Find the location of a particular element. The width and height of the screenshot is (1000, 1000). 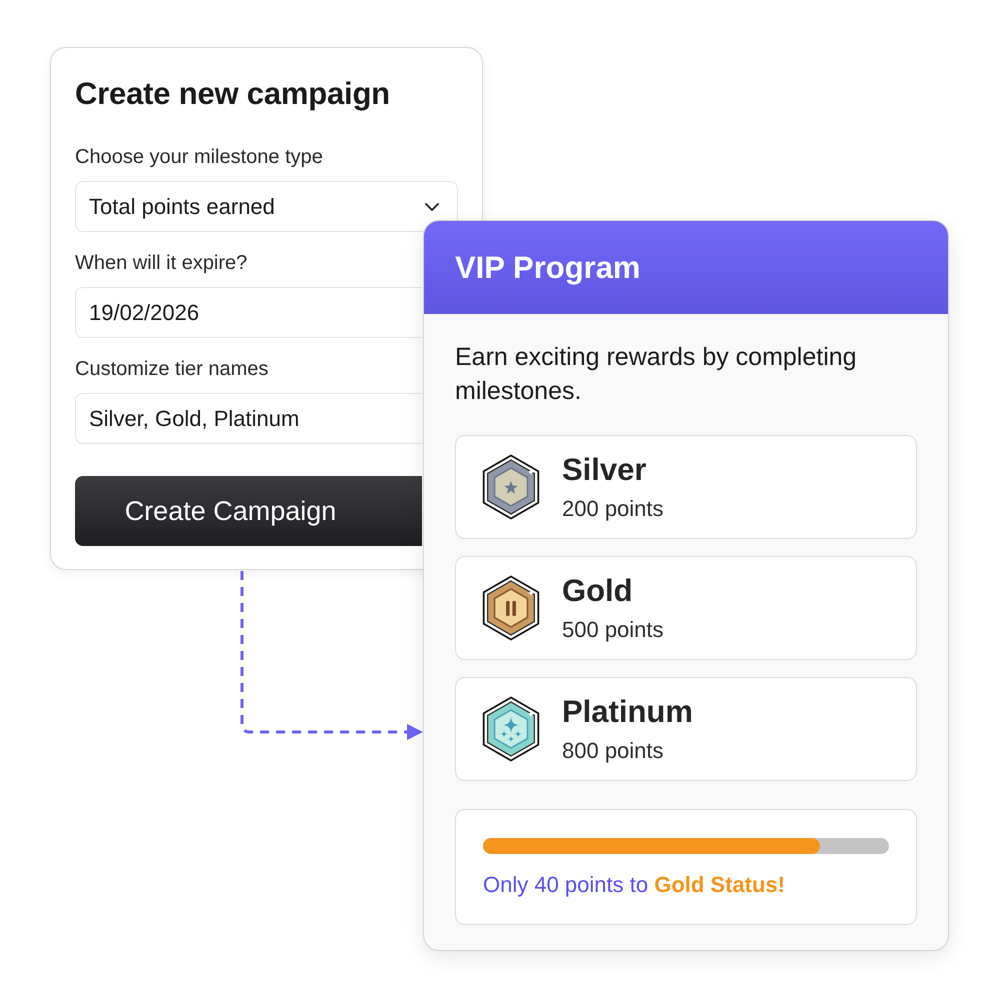

create-campaign-button: Create Campaign is located at coordinates (248, 511).